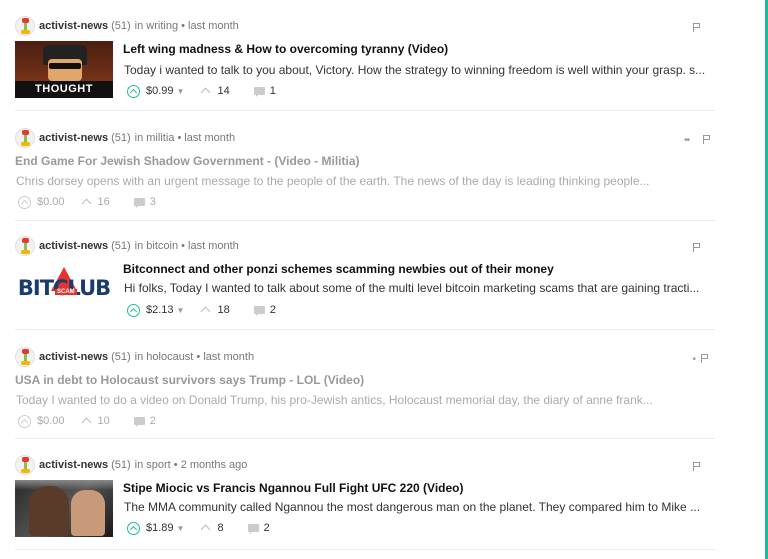  I want to click on post-thumbnail: BITCLUB SCAM, so click(64, 289).